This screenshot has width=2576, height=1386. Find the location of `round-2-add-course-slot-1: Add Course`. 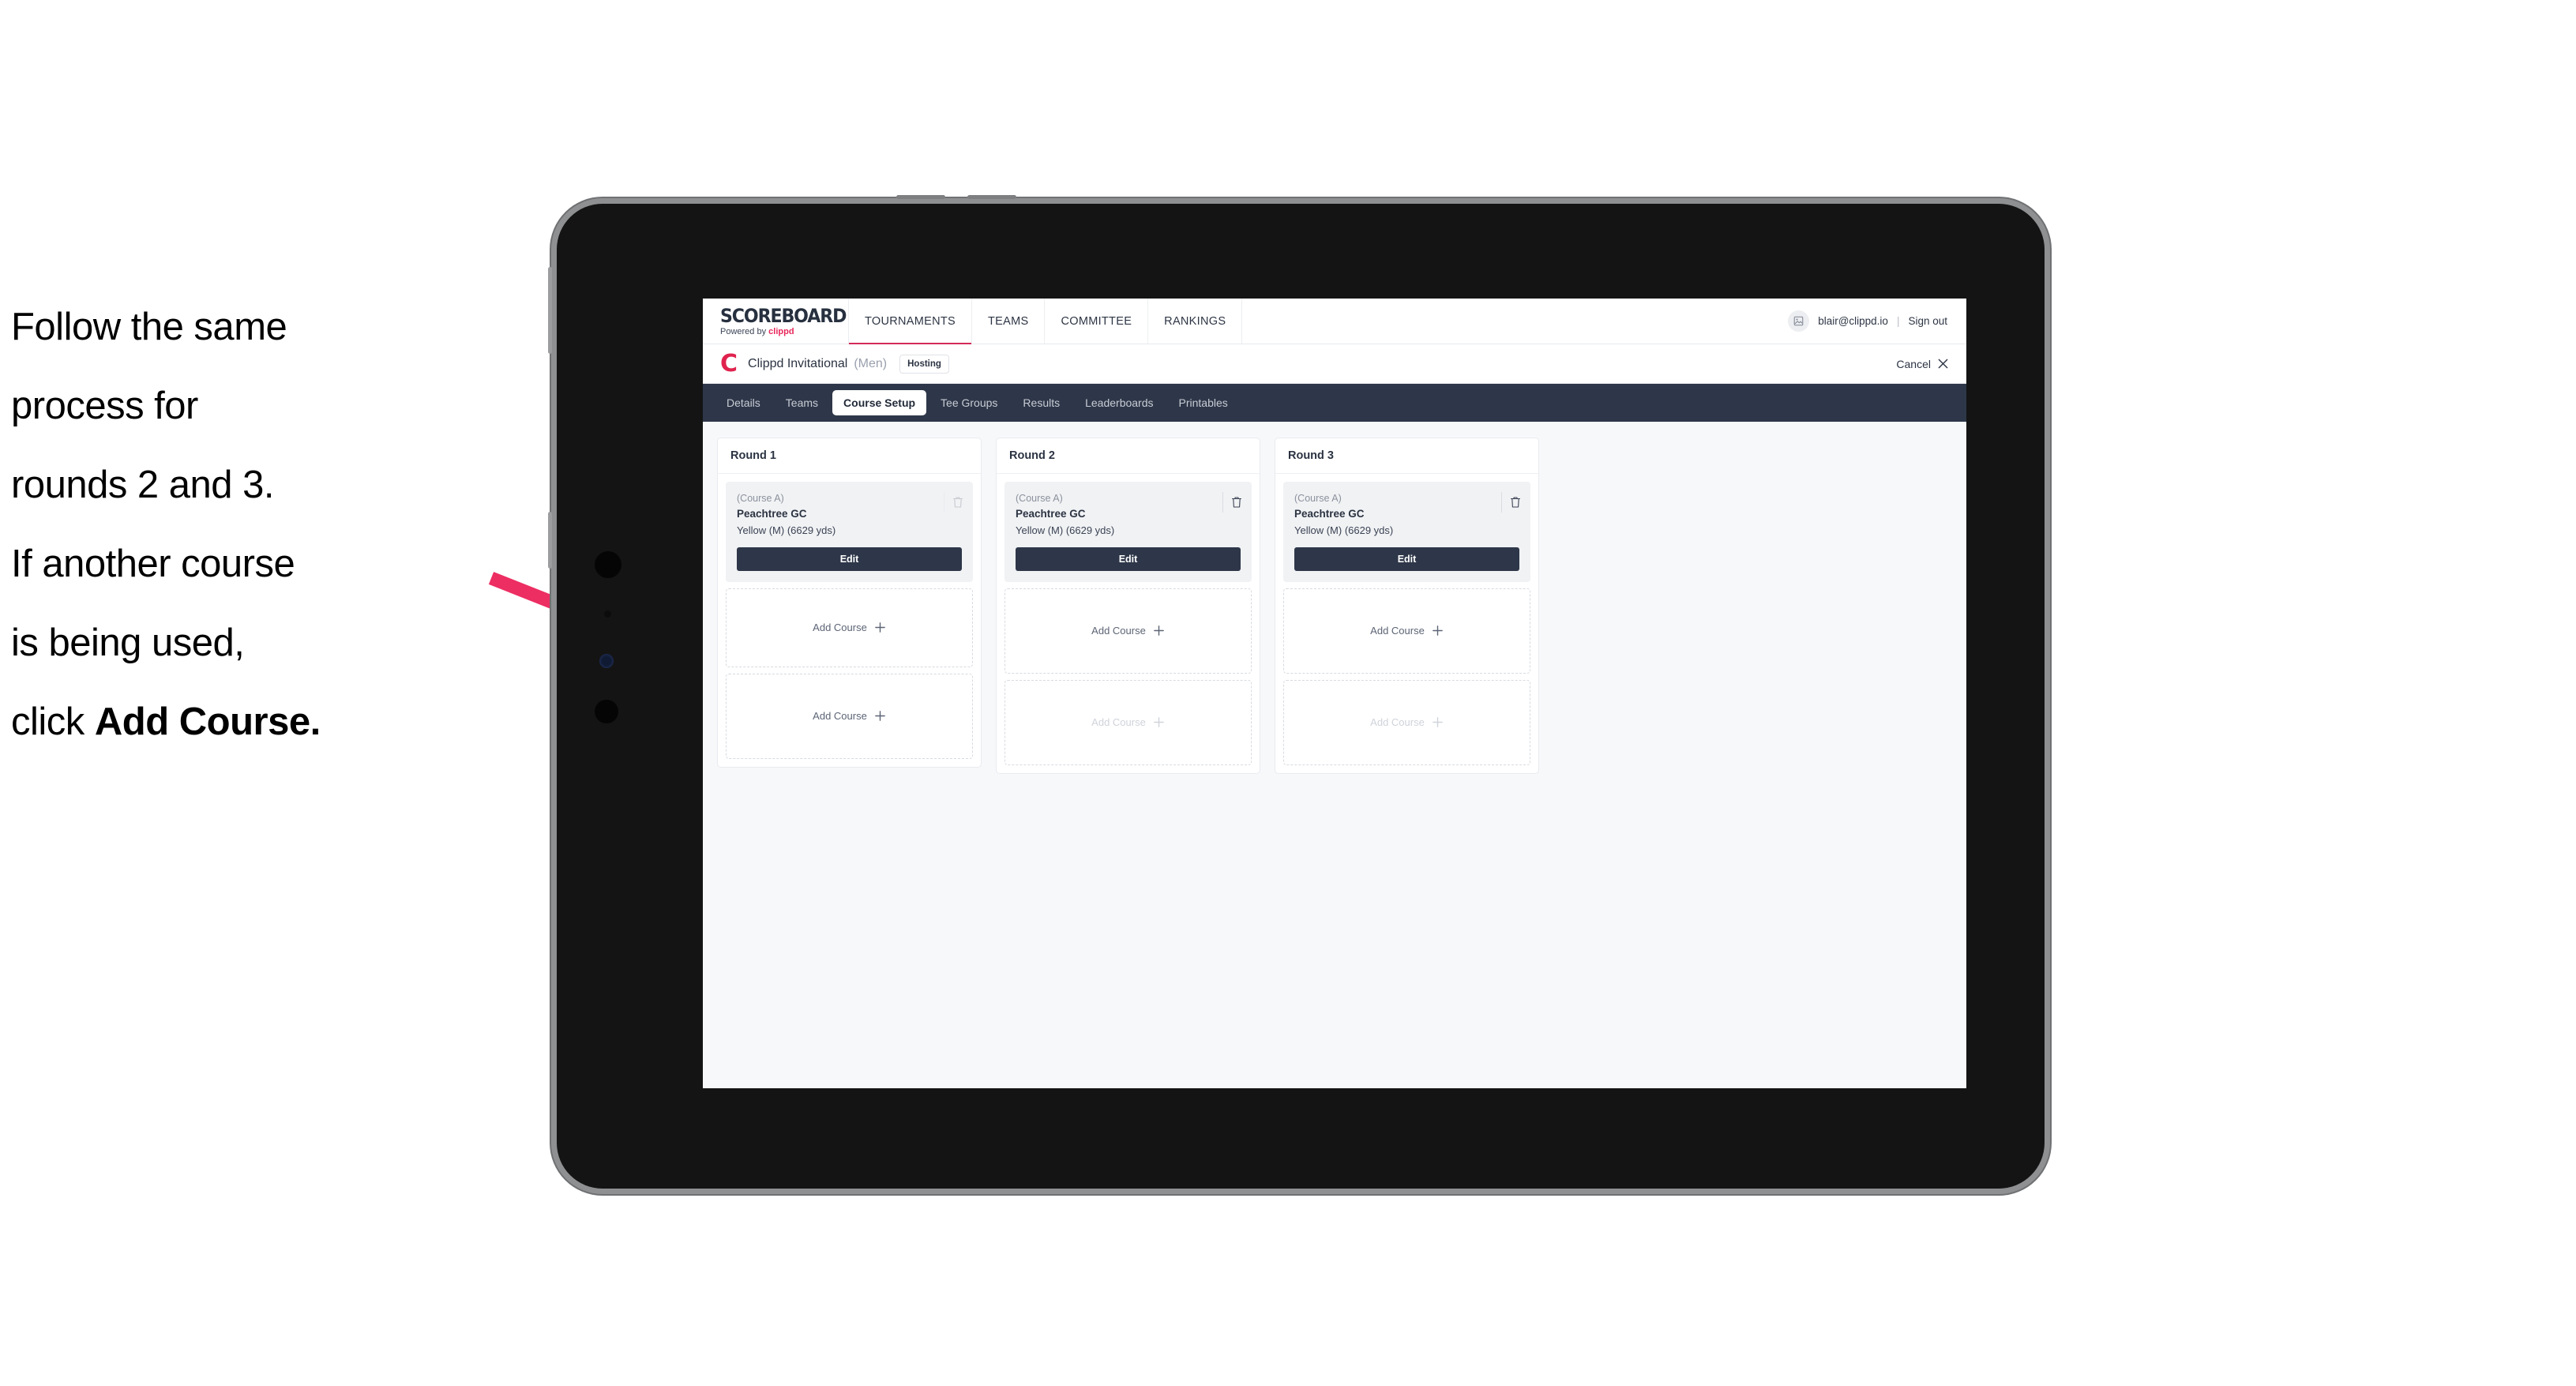

round-2-add-course-slot-1: Add Course is located at coordinates (1128, 631).